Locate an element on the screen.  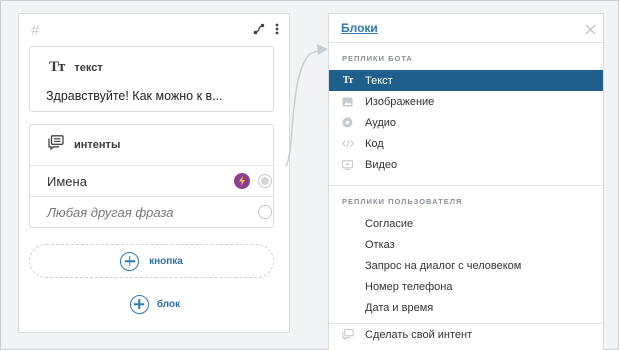
menu-item-label: Номер телефона is located at coordinates (409, 286).